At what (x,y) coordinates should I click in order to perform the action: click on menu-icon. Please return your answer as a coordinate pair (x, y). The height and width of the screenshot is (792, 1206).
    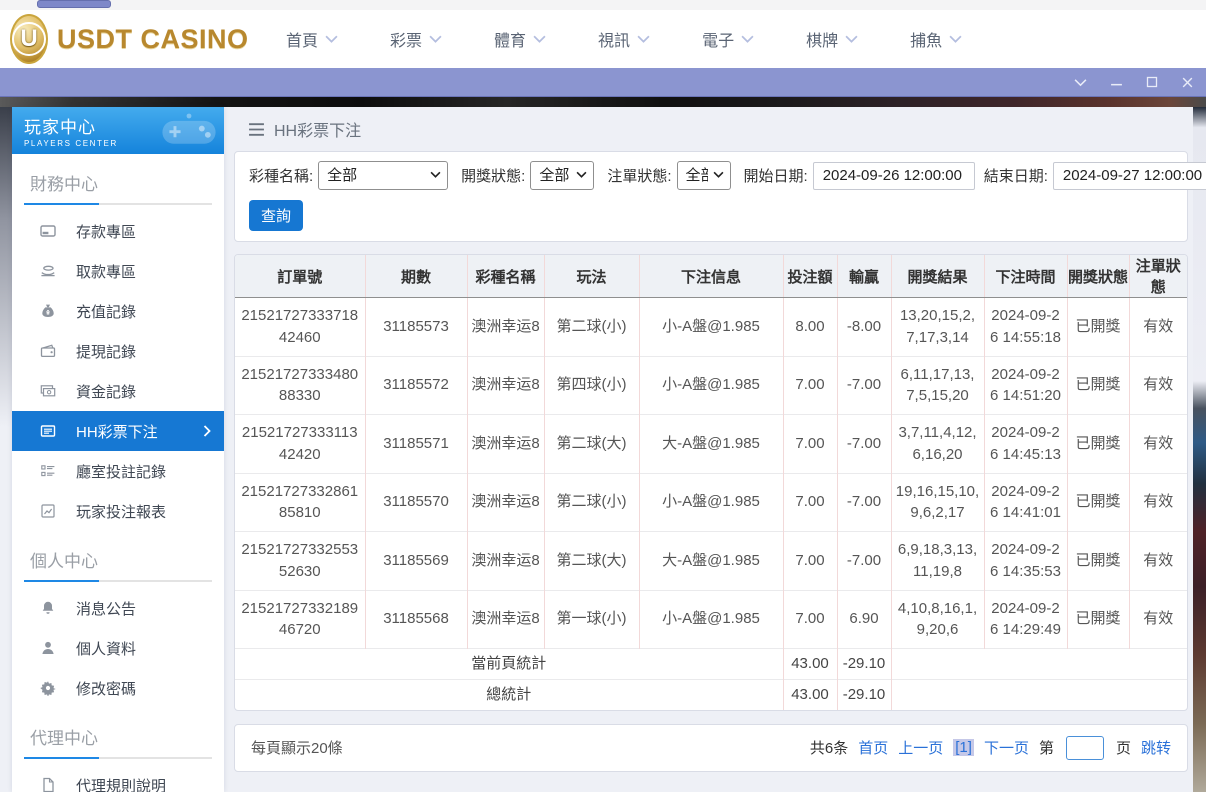
    Looking at the image, I should click on (256, 129).